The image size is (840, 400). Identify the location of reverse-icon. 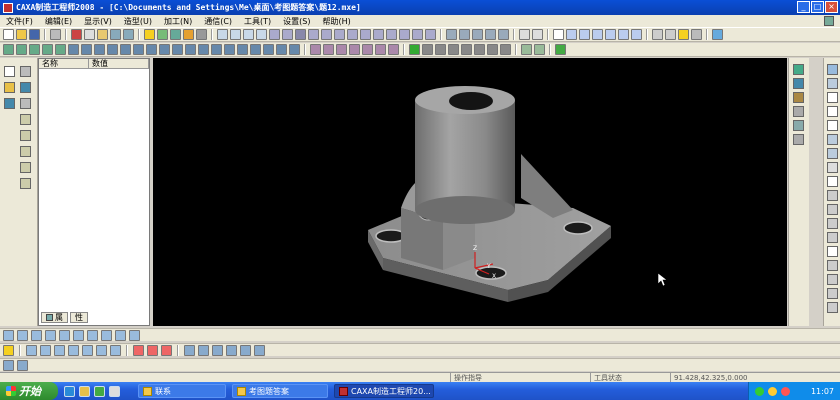
(73, 350).